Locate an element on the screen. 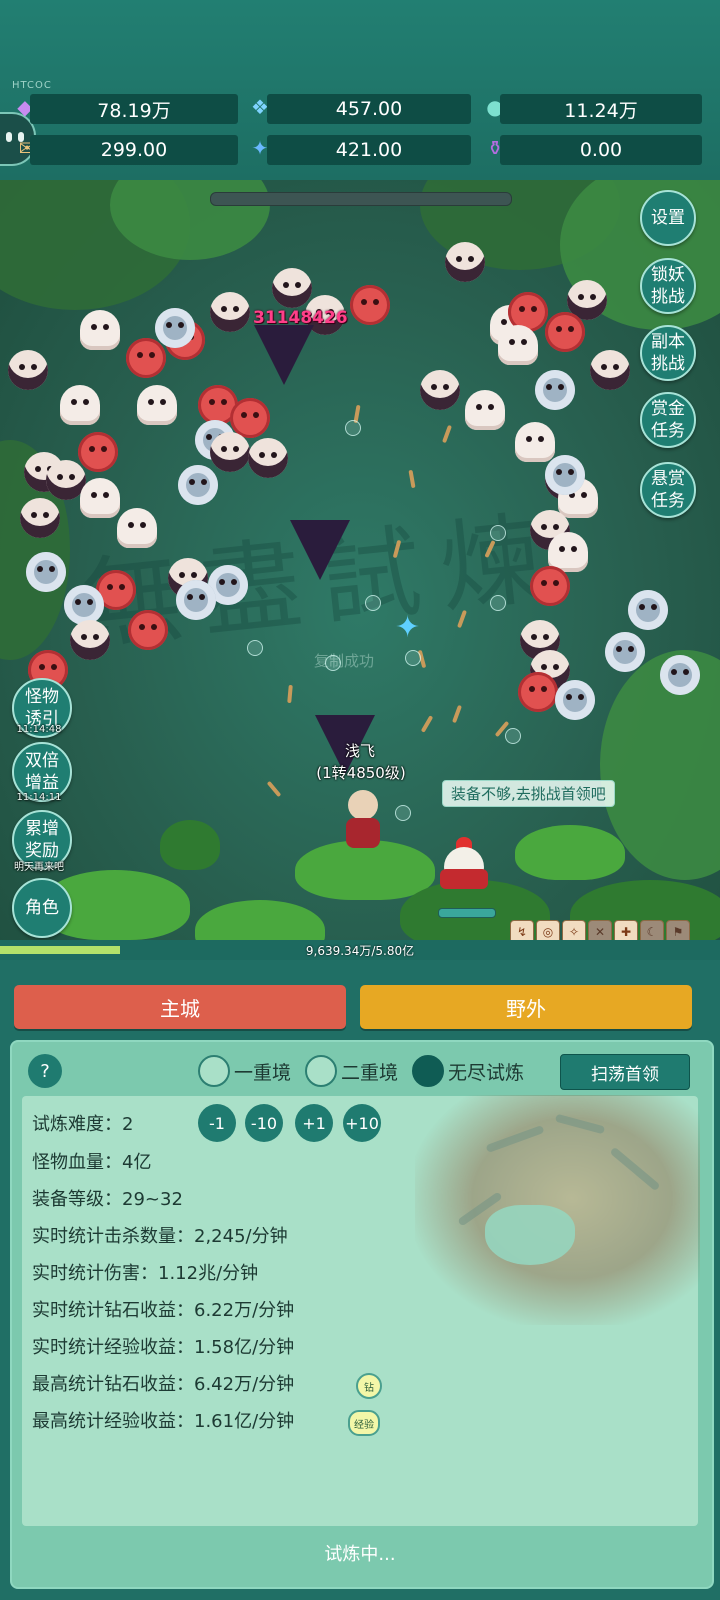 The image size is (720, 1600). orb-amount: 11.24万 is located at coordinates (601, 109).